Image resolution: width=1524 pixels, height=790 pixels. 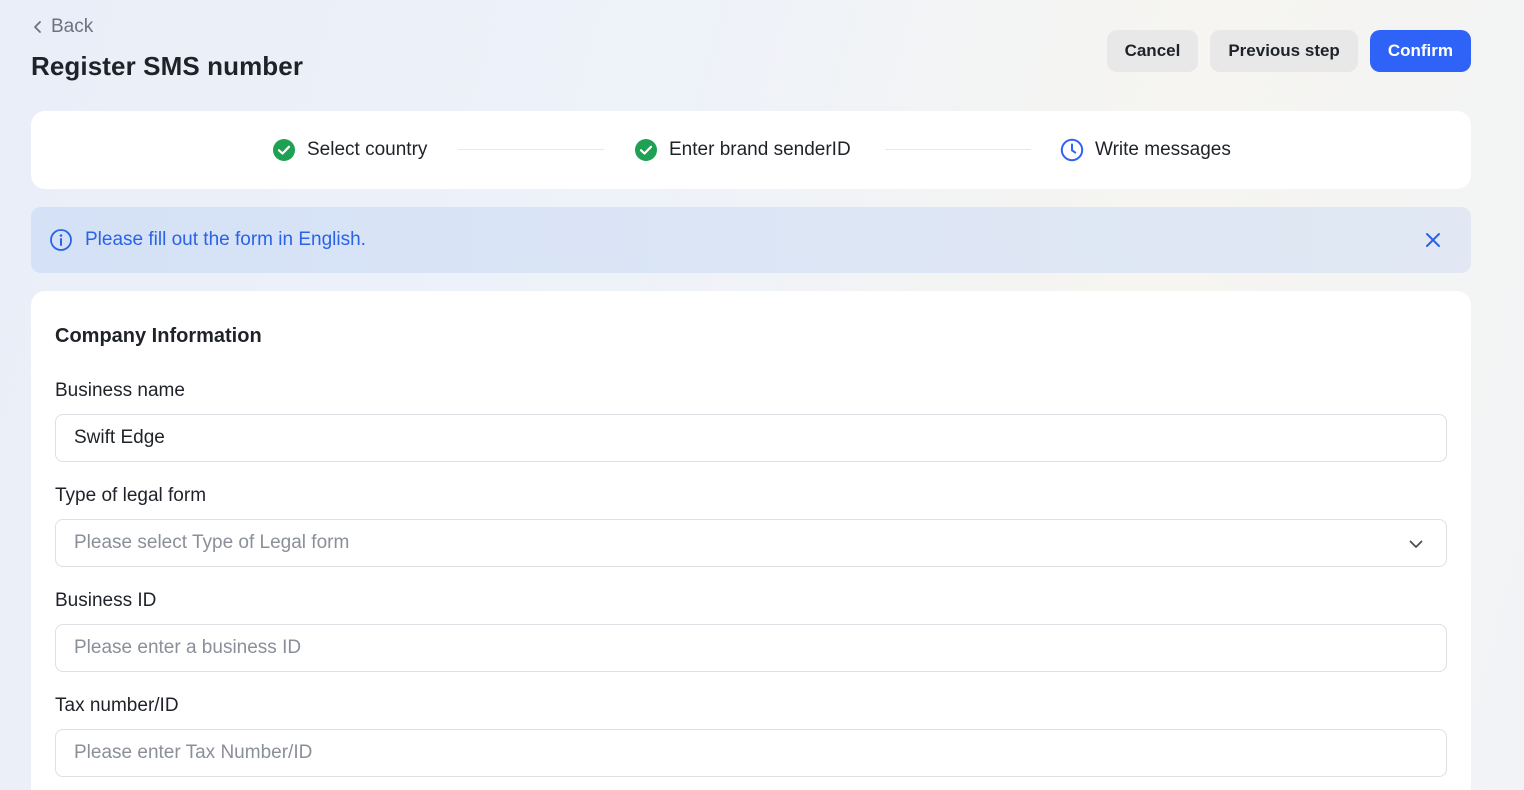 I want to click on business-name-input, so click(x=751, y=438).